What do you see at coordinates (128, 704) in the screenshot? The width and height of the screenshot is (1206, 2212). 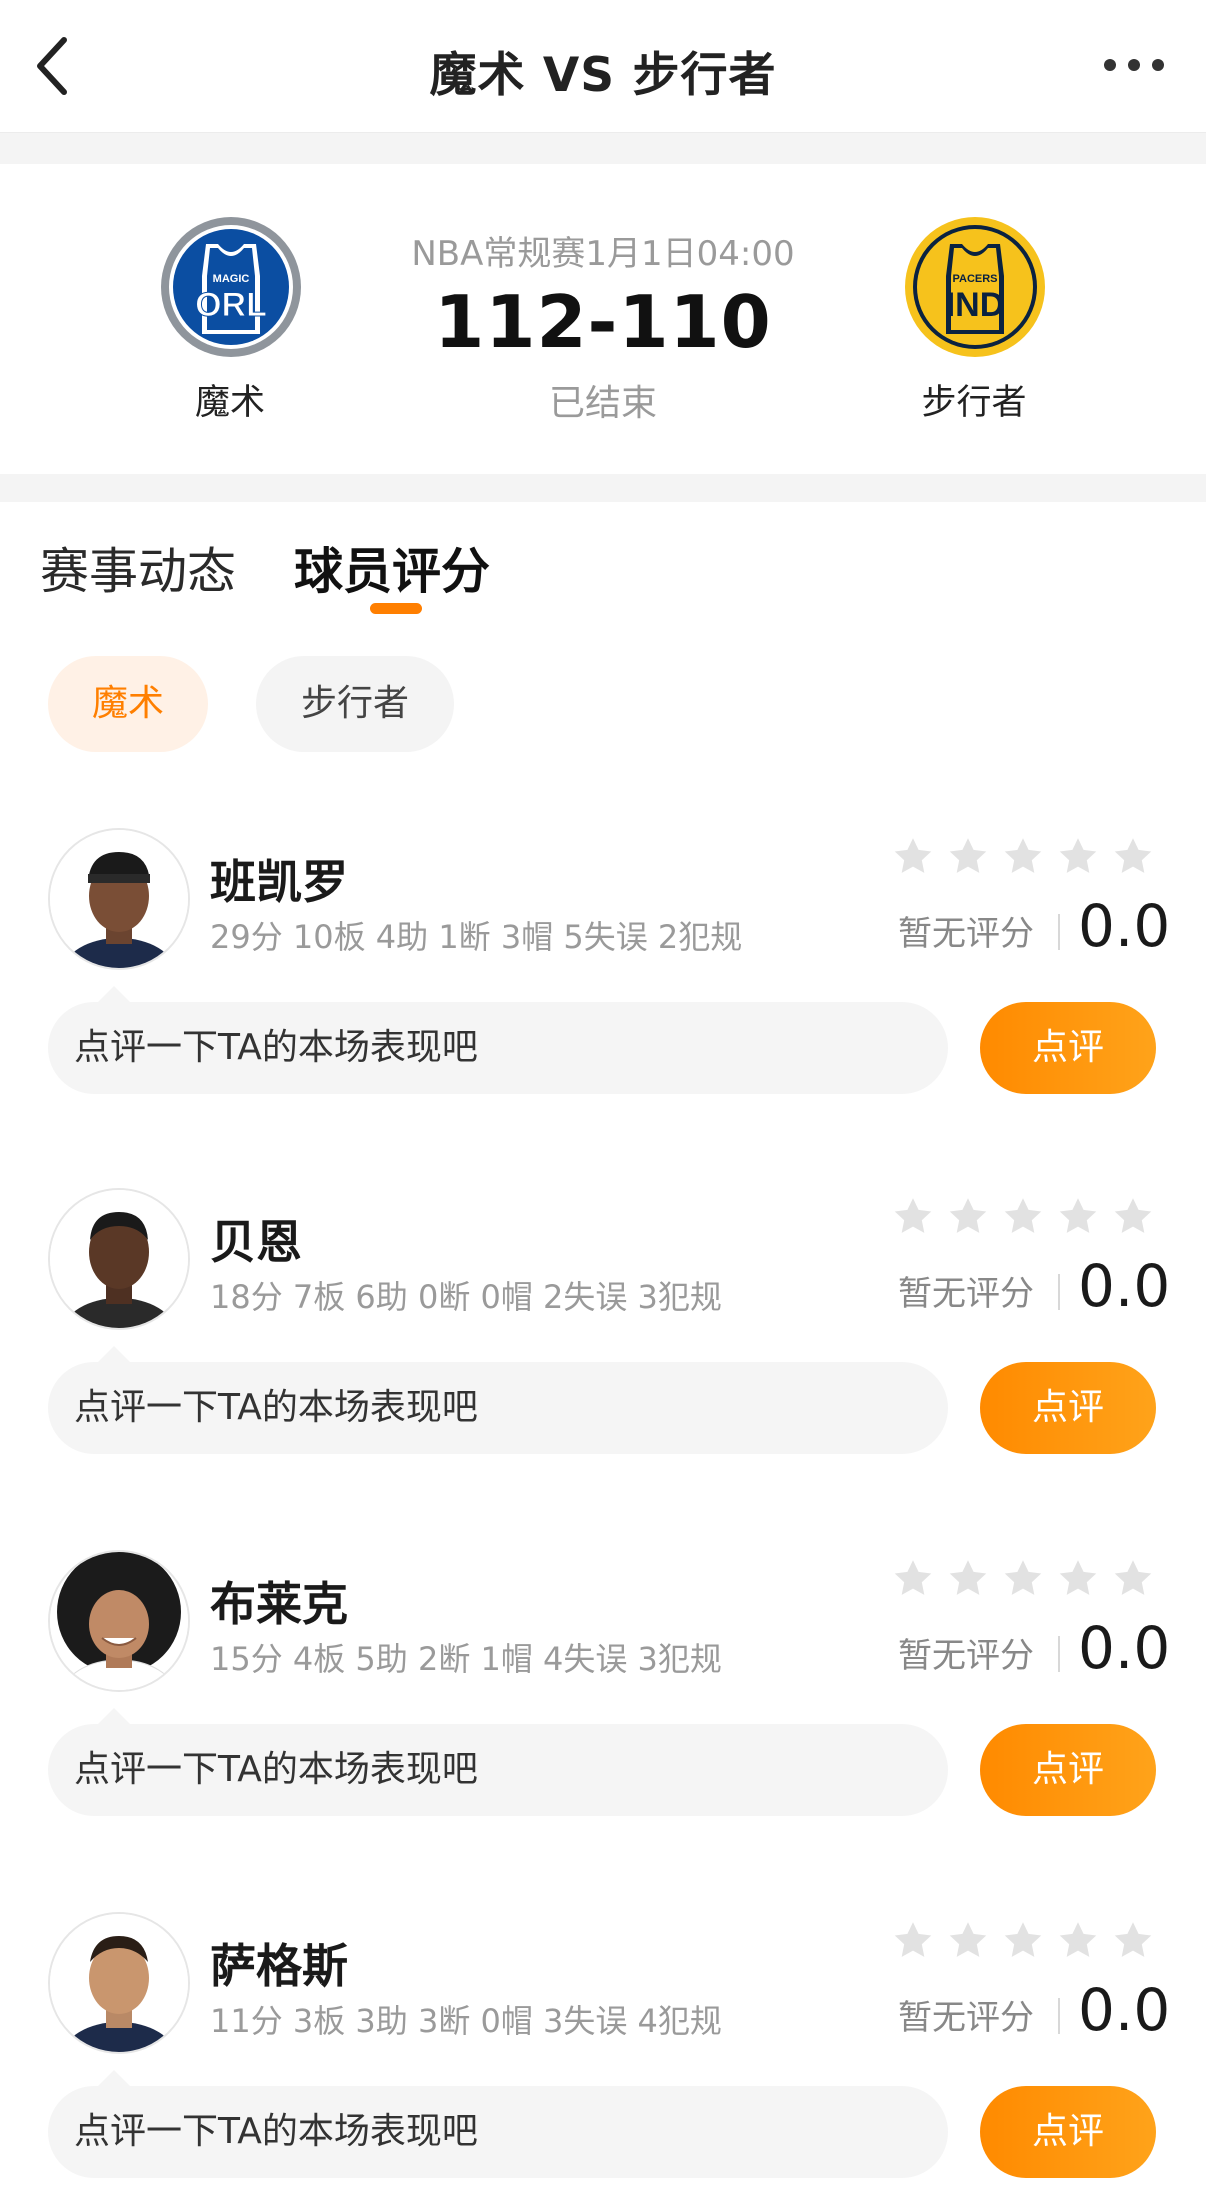 I see `team-filter-magic: 魔术` at bounding box center [128, 704].